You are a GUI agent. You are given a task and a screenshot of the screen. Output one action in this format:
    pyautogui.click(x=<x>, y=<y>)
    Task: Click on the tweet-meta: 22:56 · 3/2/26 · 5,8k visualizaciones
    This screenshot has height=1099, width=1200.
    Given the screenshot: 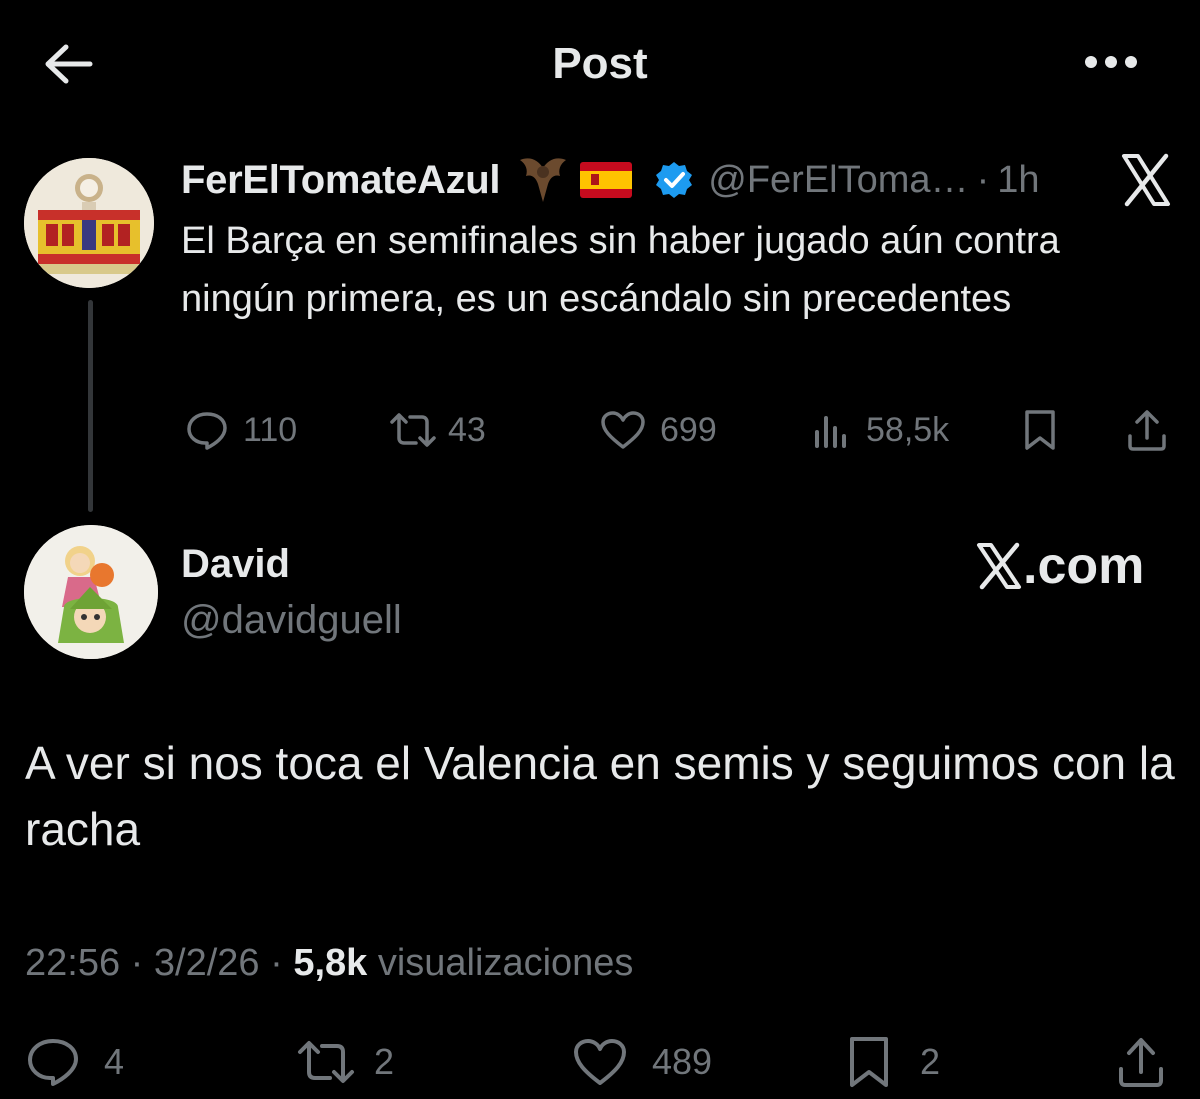 What is the action you would take?
    pyautogui.click(x=329, y=963)
    